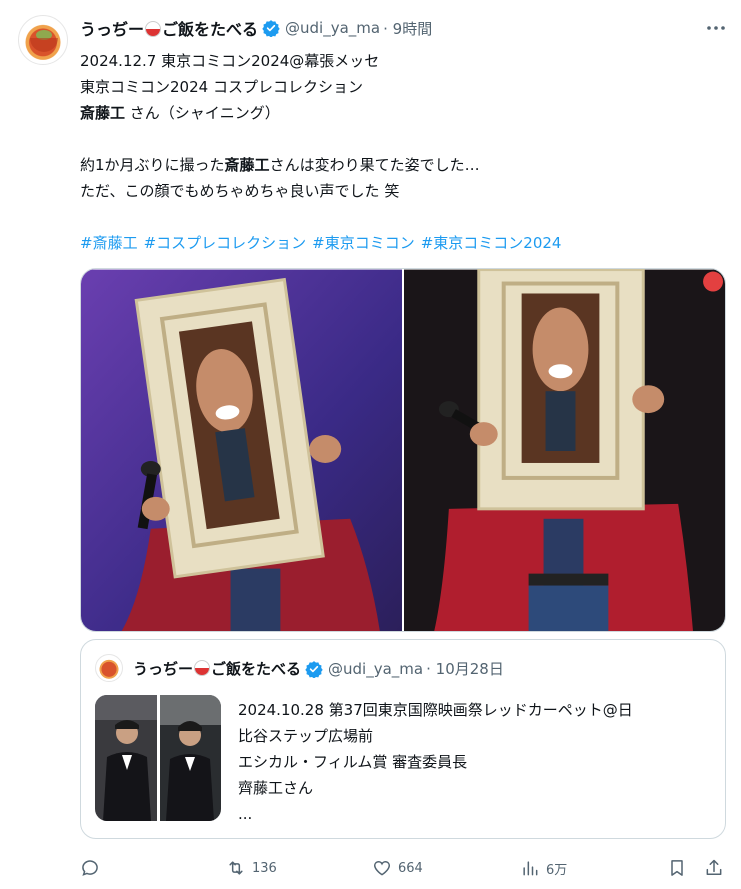 This screenshot has width=741, height=889. I want to click on quoted-author-name-part2: ご飯をたべる, so click(256, 669).